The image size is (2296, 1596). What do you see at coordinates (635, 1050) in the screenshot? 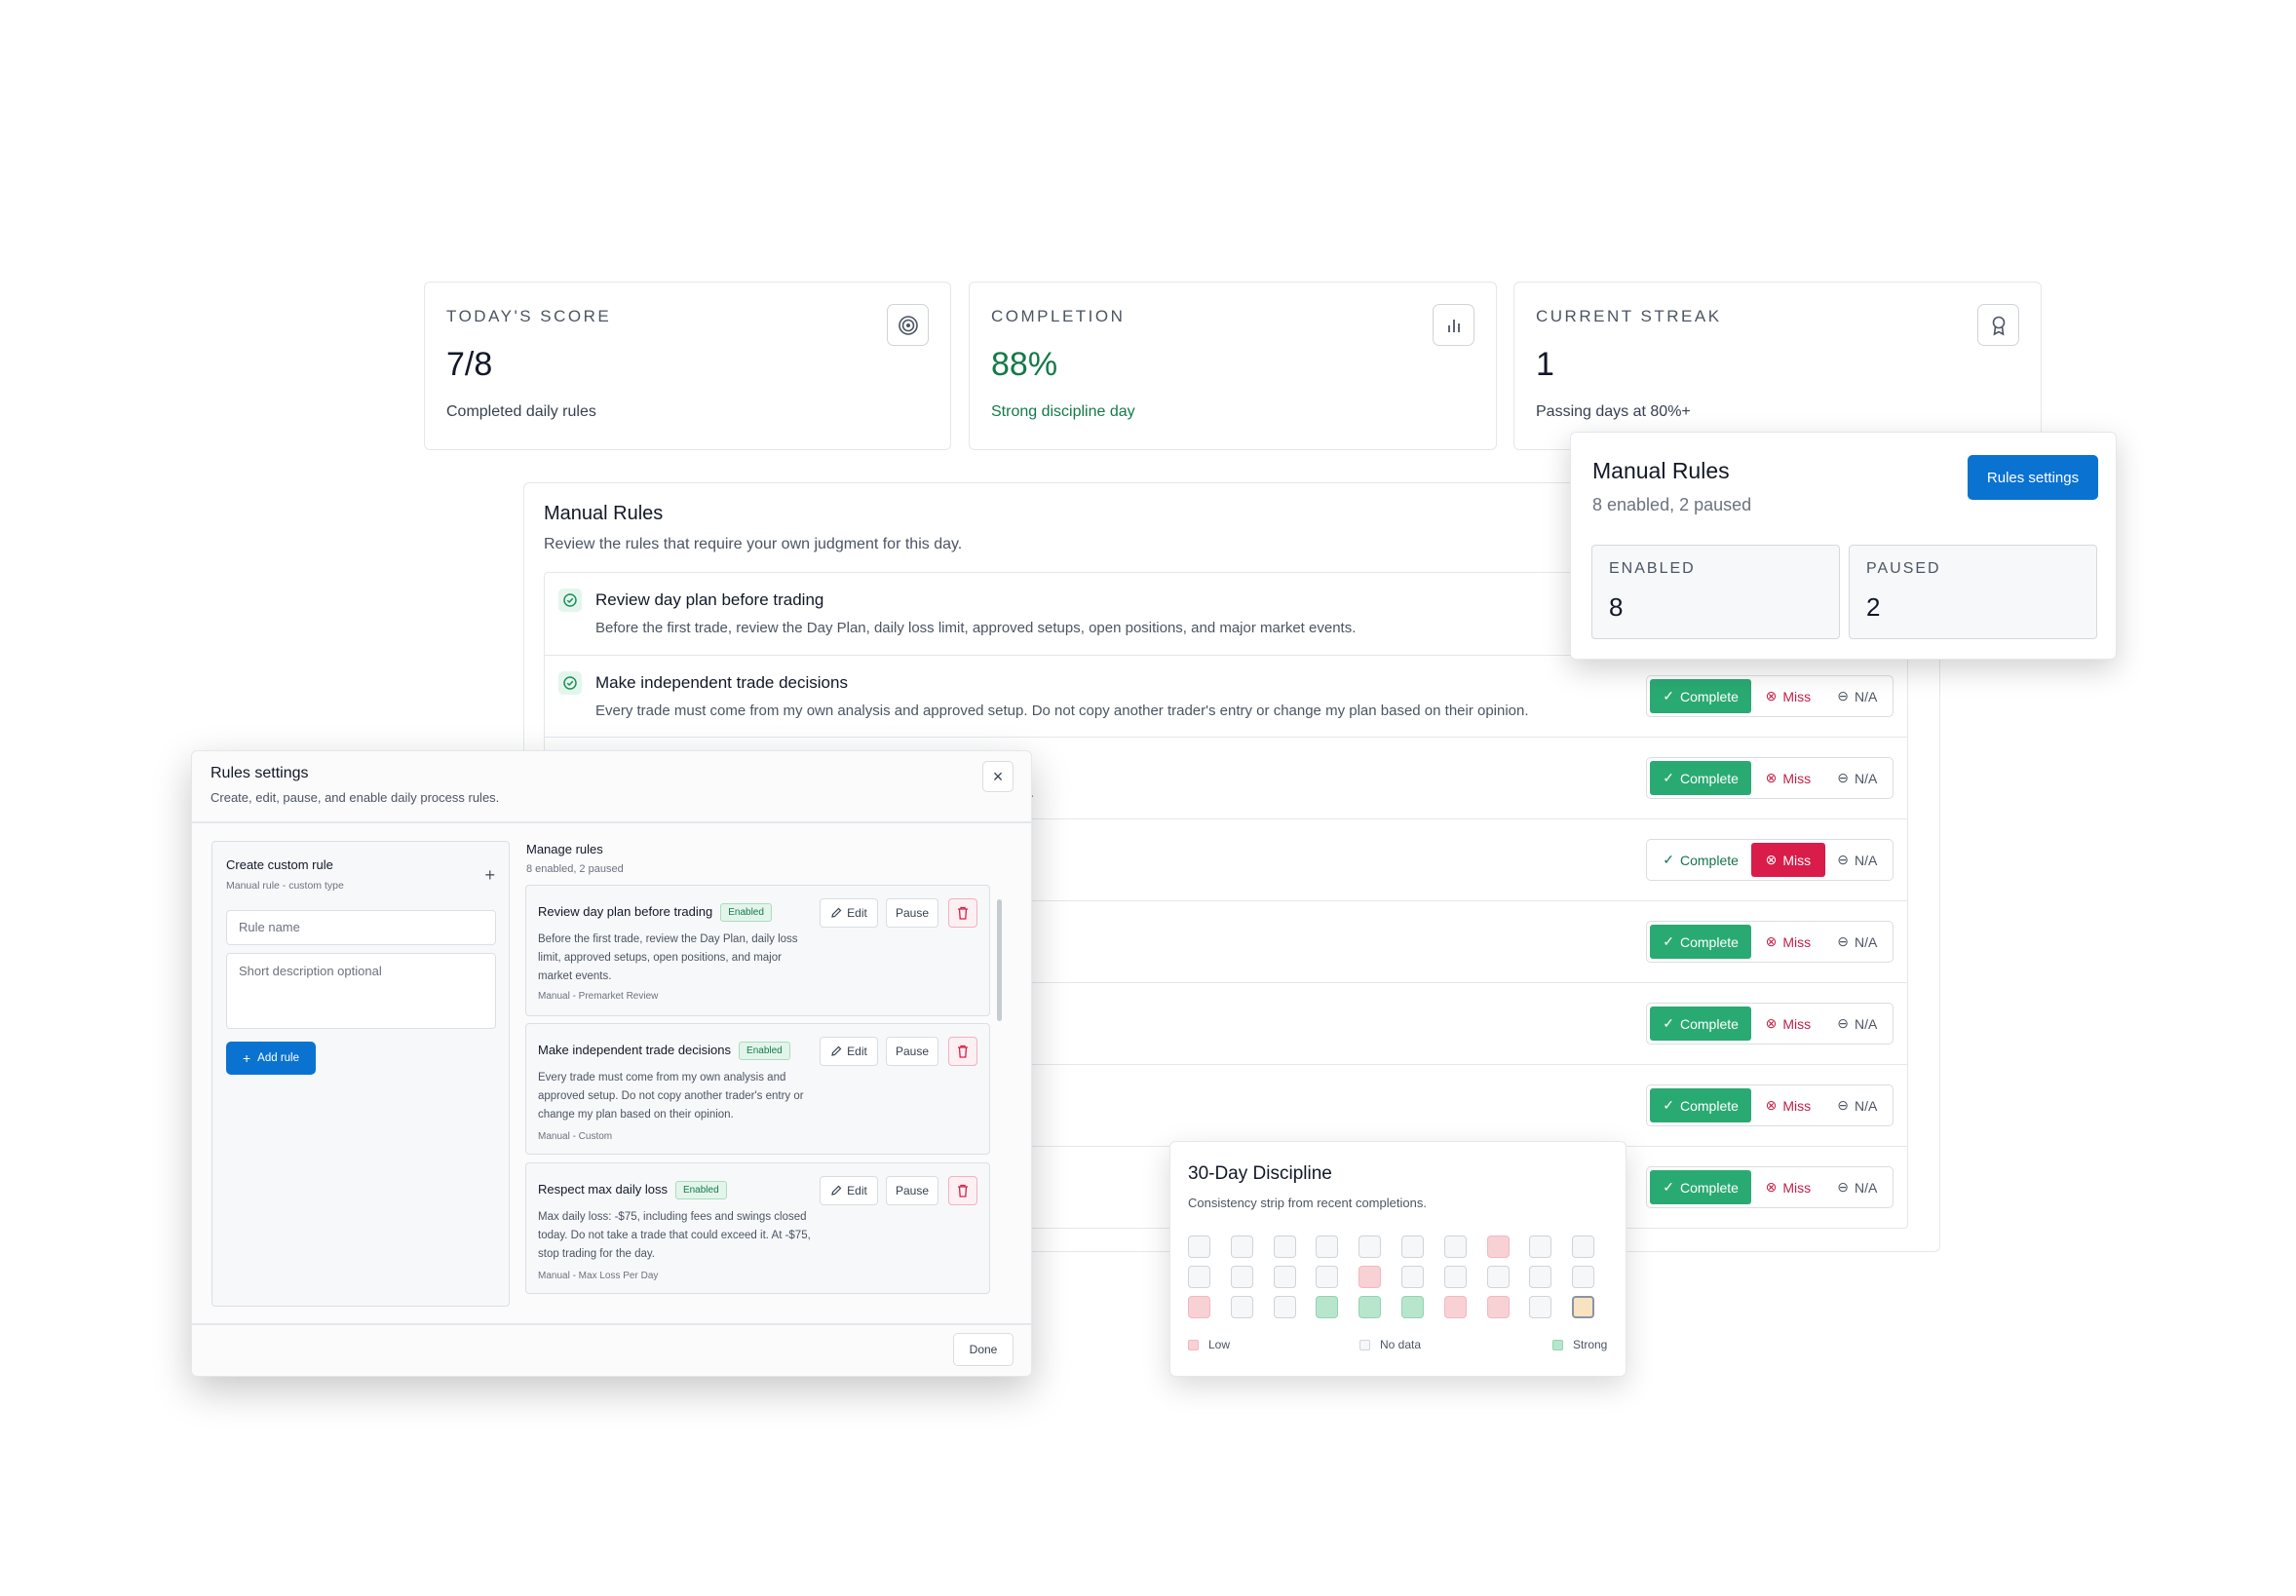
I see `manage-rule-name: Make independent trade decisions` at bounding box center [635, 1050].